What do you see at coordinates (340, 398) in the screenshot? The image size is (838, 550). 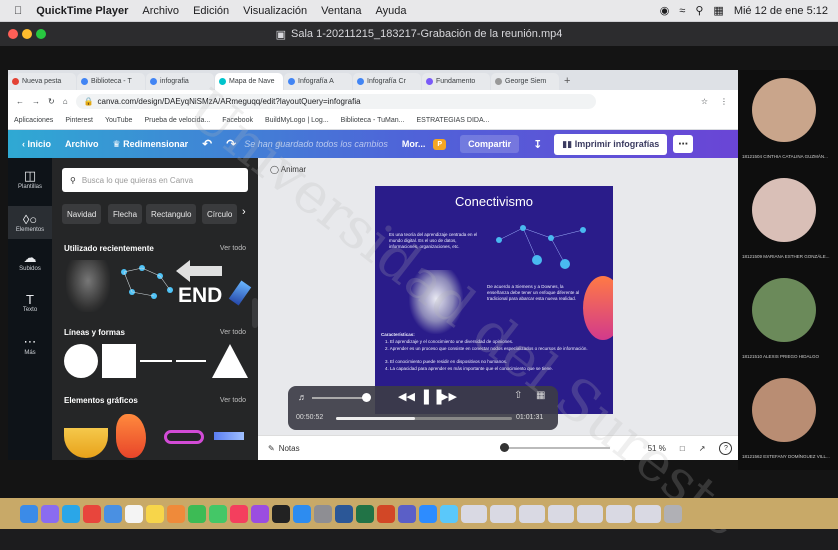 I see `volume-slider` at bounding box center [340, 398].